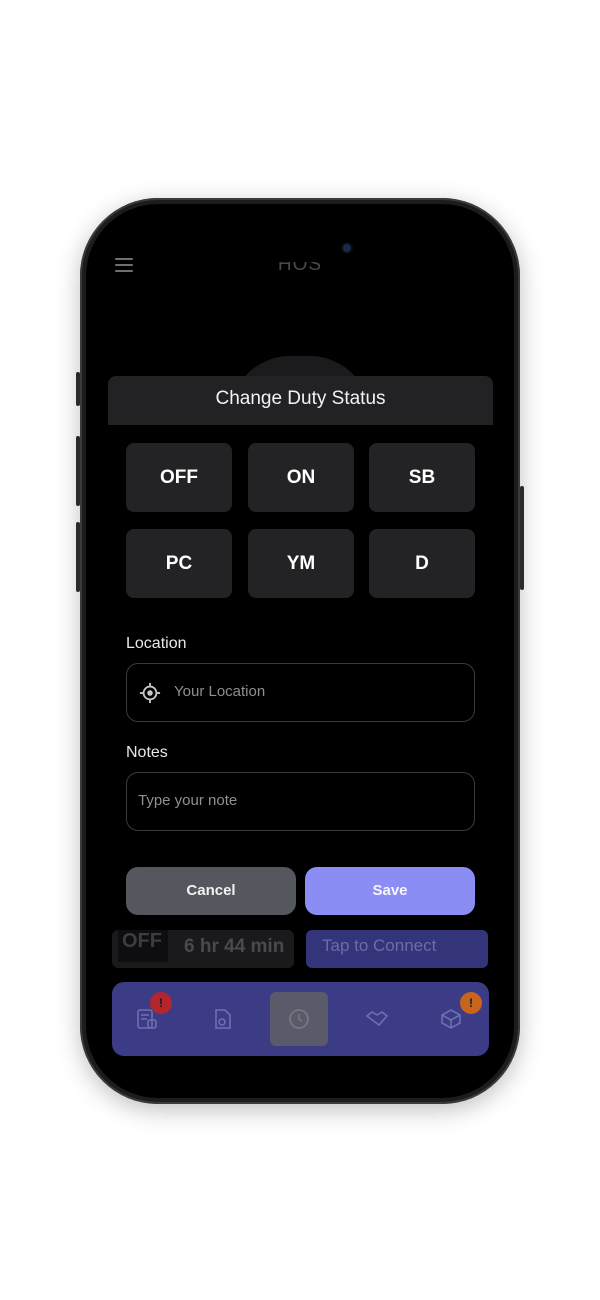 This screenshot has height=1300, width=600. I want to click on clock-icon, so click(299, 1019).